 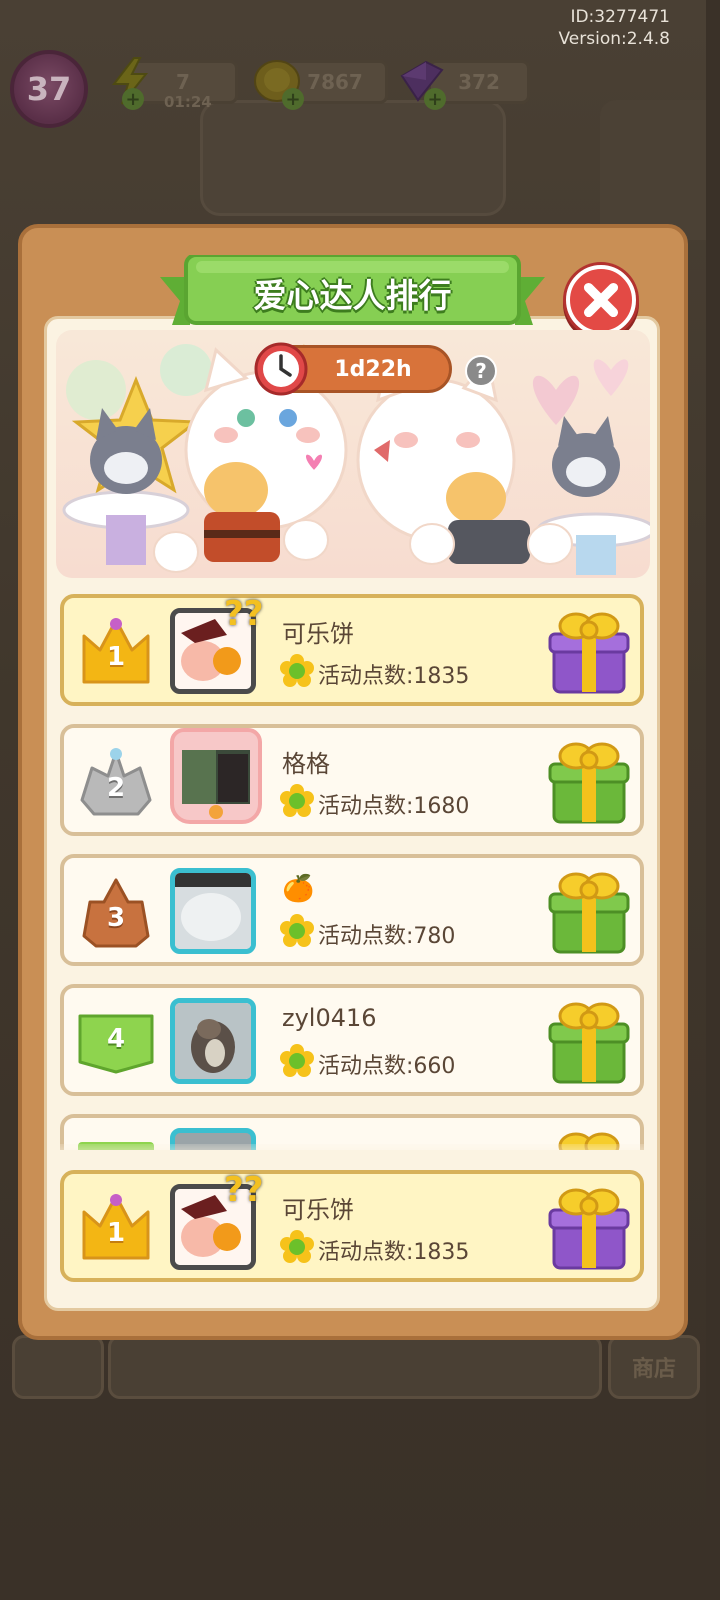 What do you see at coordinates (352, 910) in the screenshot?
I see `ranking-row: 3 🍊 活动点数:780` at bounding box center [352, 910].